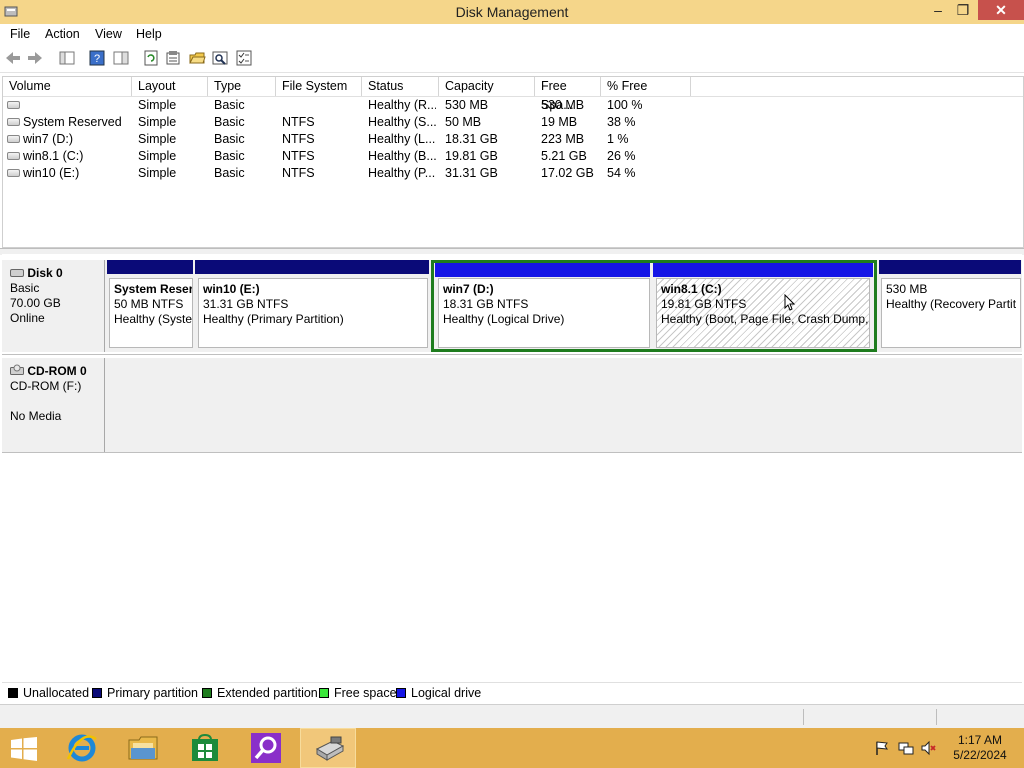 The width and height of the screenshot is (1024, 768). Describe the element at coordinates (487, 86) in the screenshot. I see `column-header-capacity: Capacity` at that location.